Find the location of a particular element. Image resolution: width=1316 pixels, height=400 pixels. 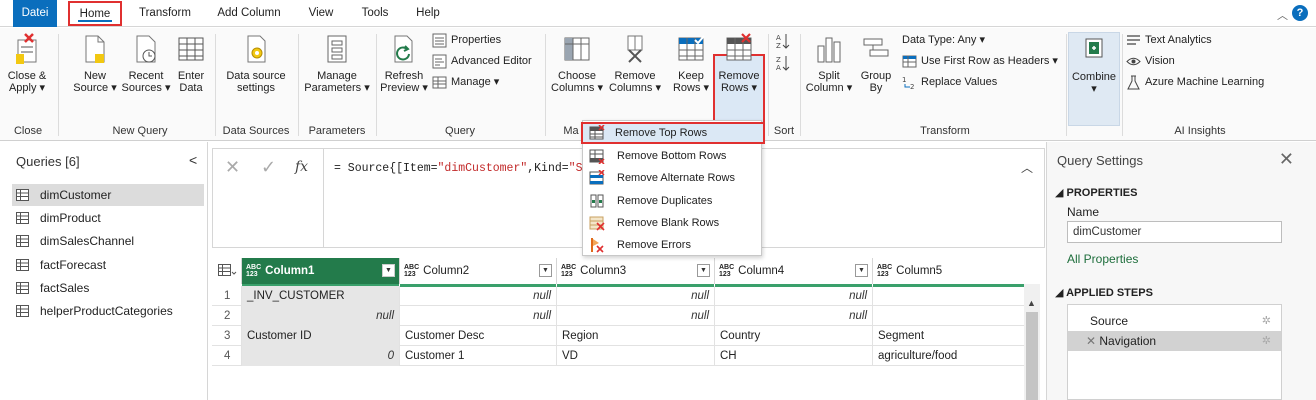

table-menu-button is located at coordinates (227, 271).